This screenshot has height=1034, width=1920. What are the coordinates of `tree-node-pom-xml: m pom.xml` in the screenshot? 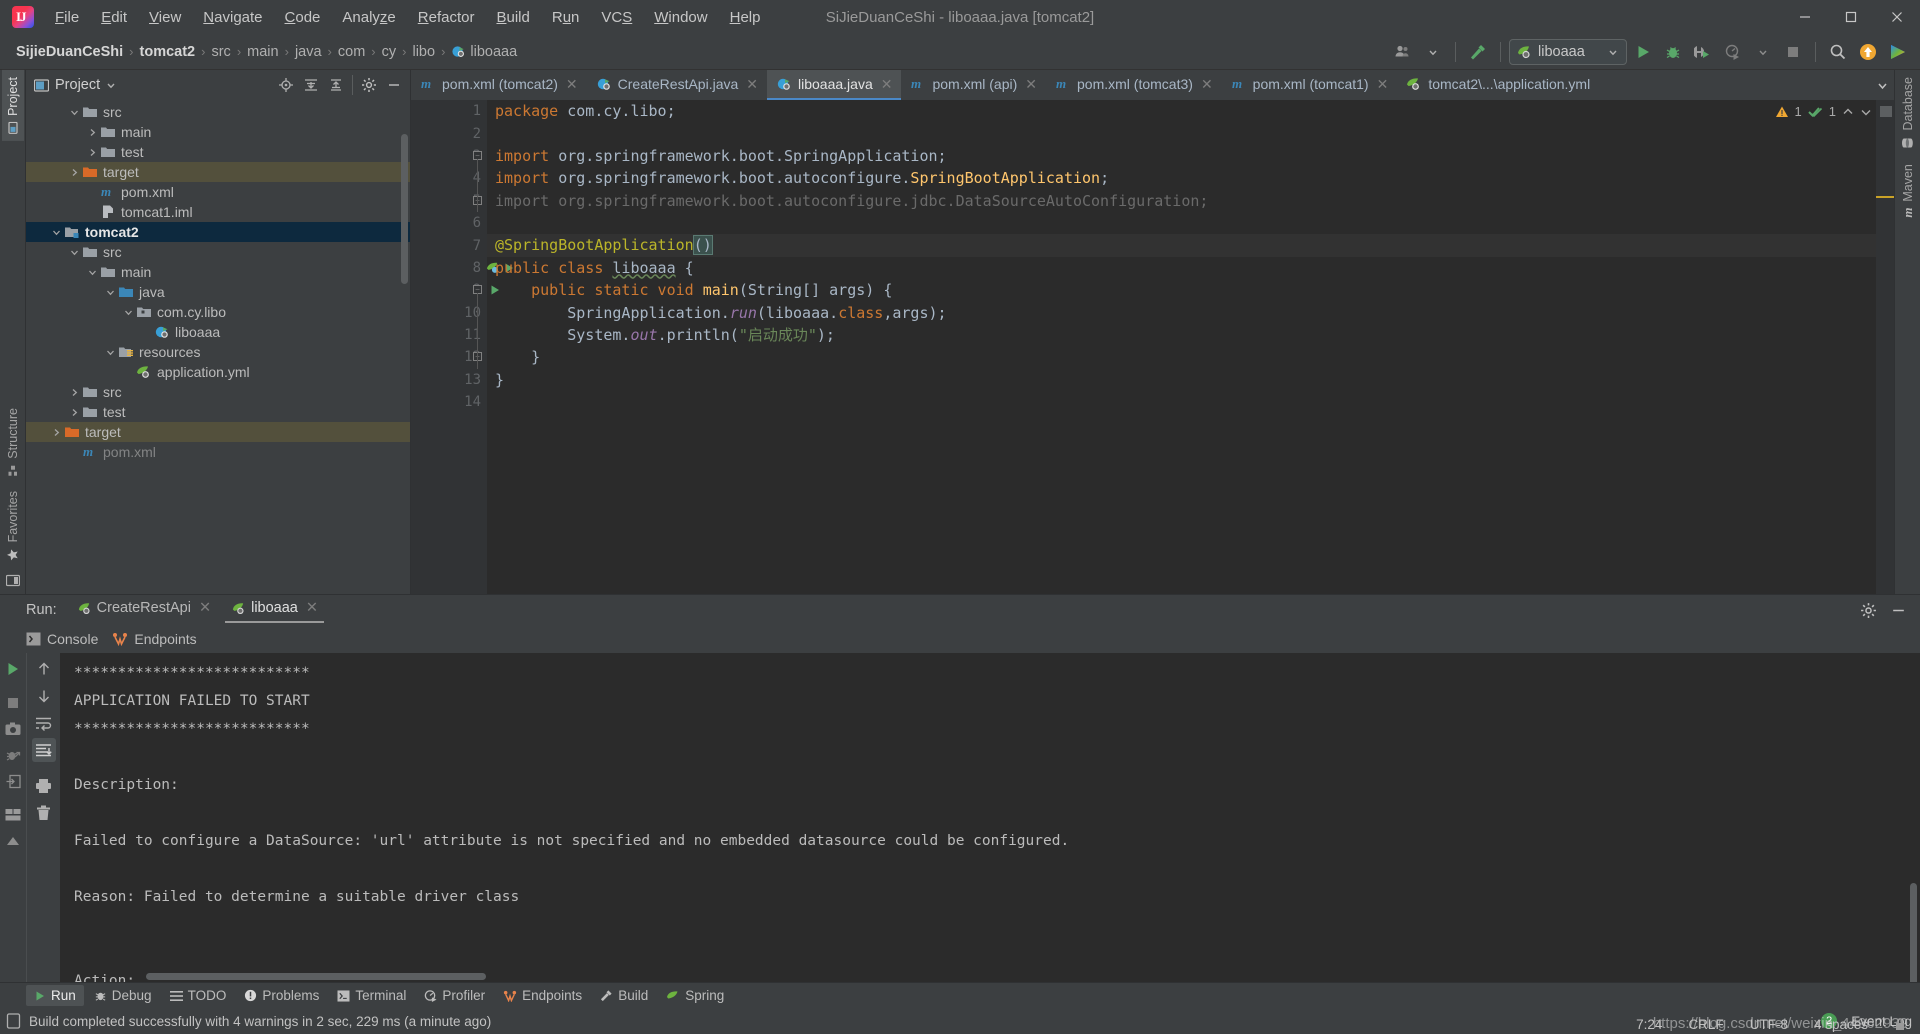 It's located at (218, 452).